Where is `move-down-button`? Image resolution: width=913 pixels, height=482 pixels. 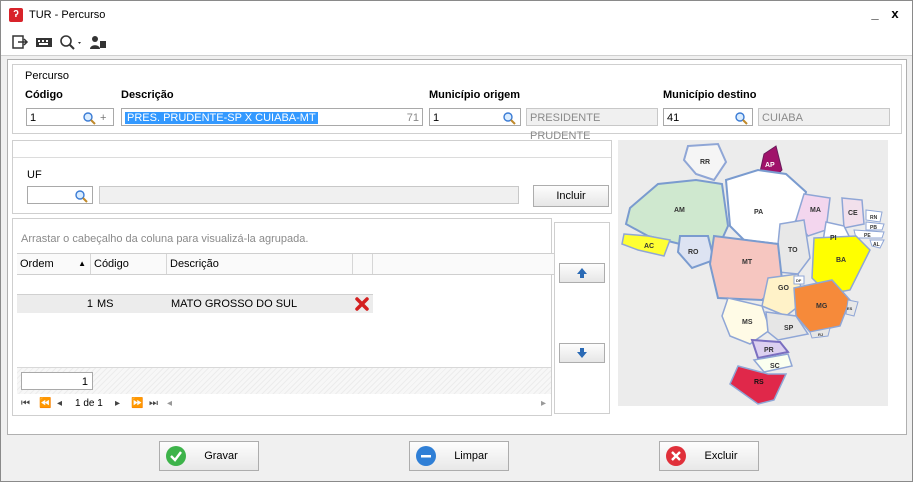
move-down-button is located at coordinates (582, 353).